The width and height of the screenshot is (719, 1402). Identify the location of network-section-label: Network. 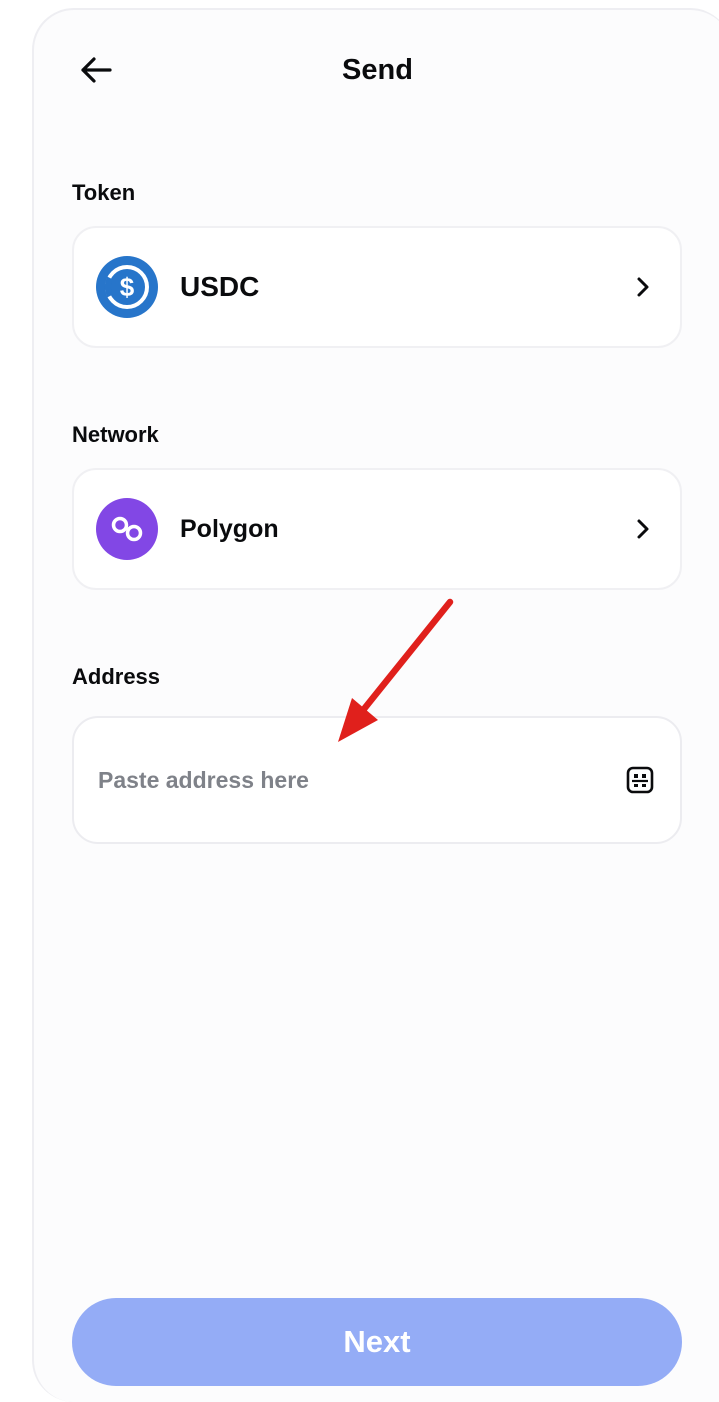
(115, 434).